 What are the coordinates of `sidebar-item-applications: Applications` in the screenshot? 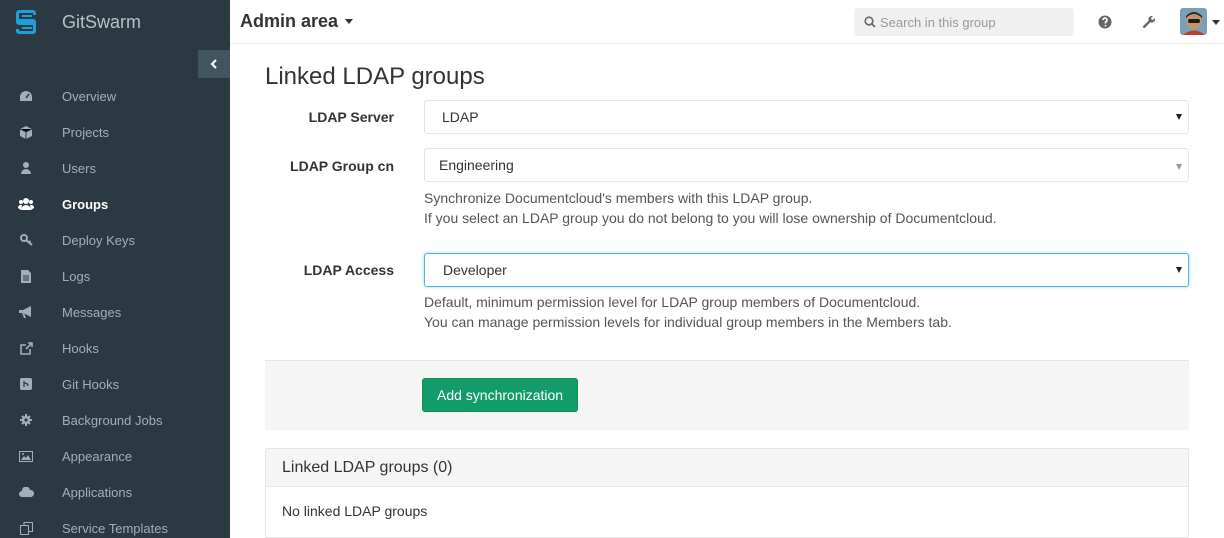 It's located at (115, 492).